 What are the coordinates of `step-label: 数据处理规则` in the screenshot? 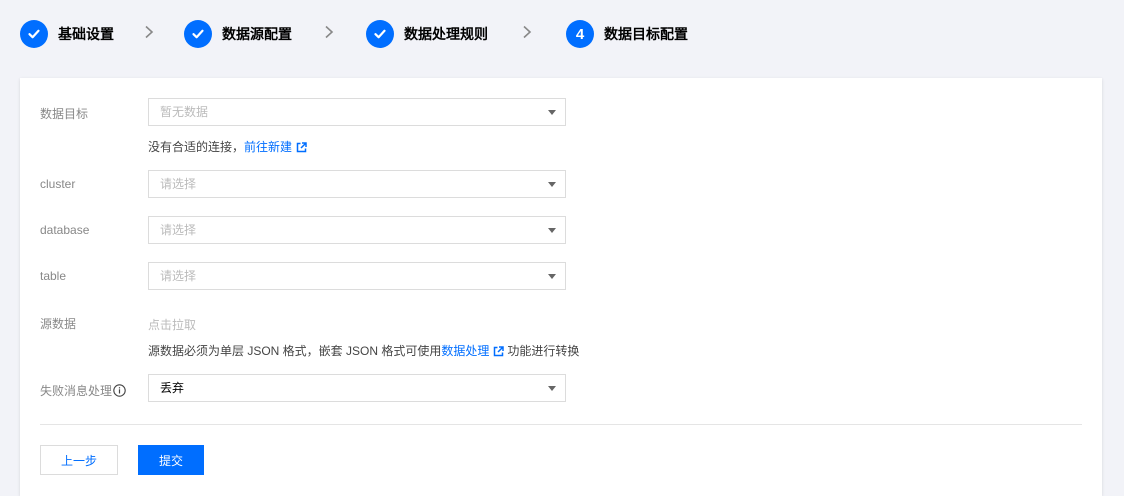 It's located at (446, 34).